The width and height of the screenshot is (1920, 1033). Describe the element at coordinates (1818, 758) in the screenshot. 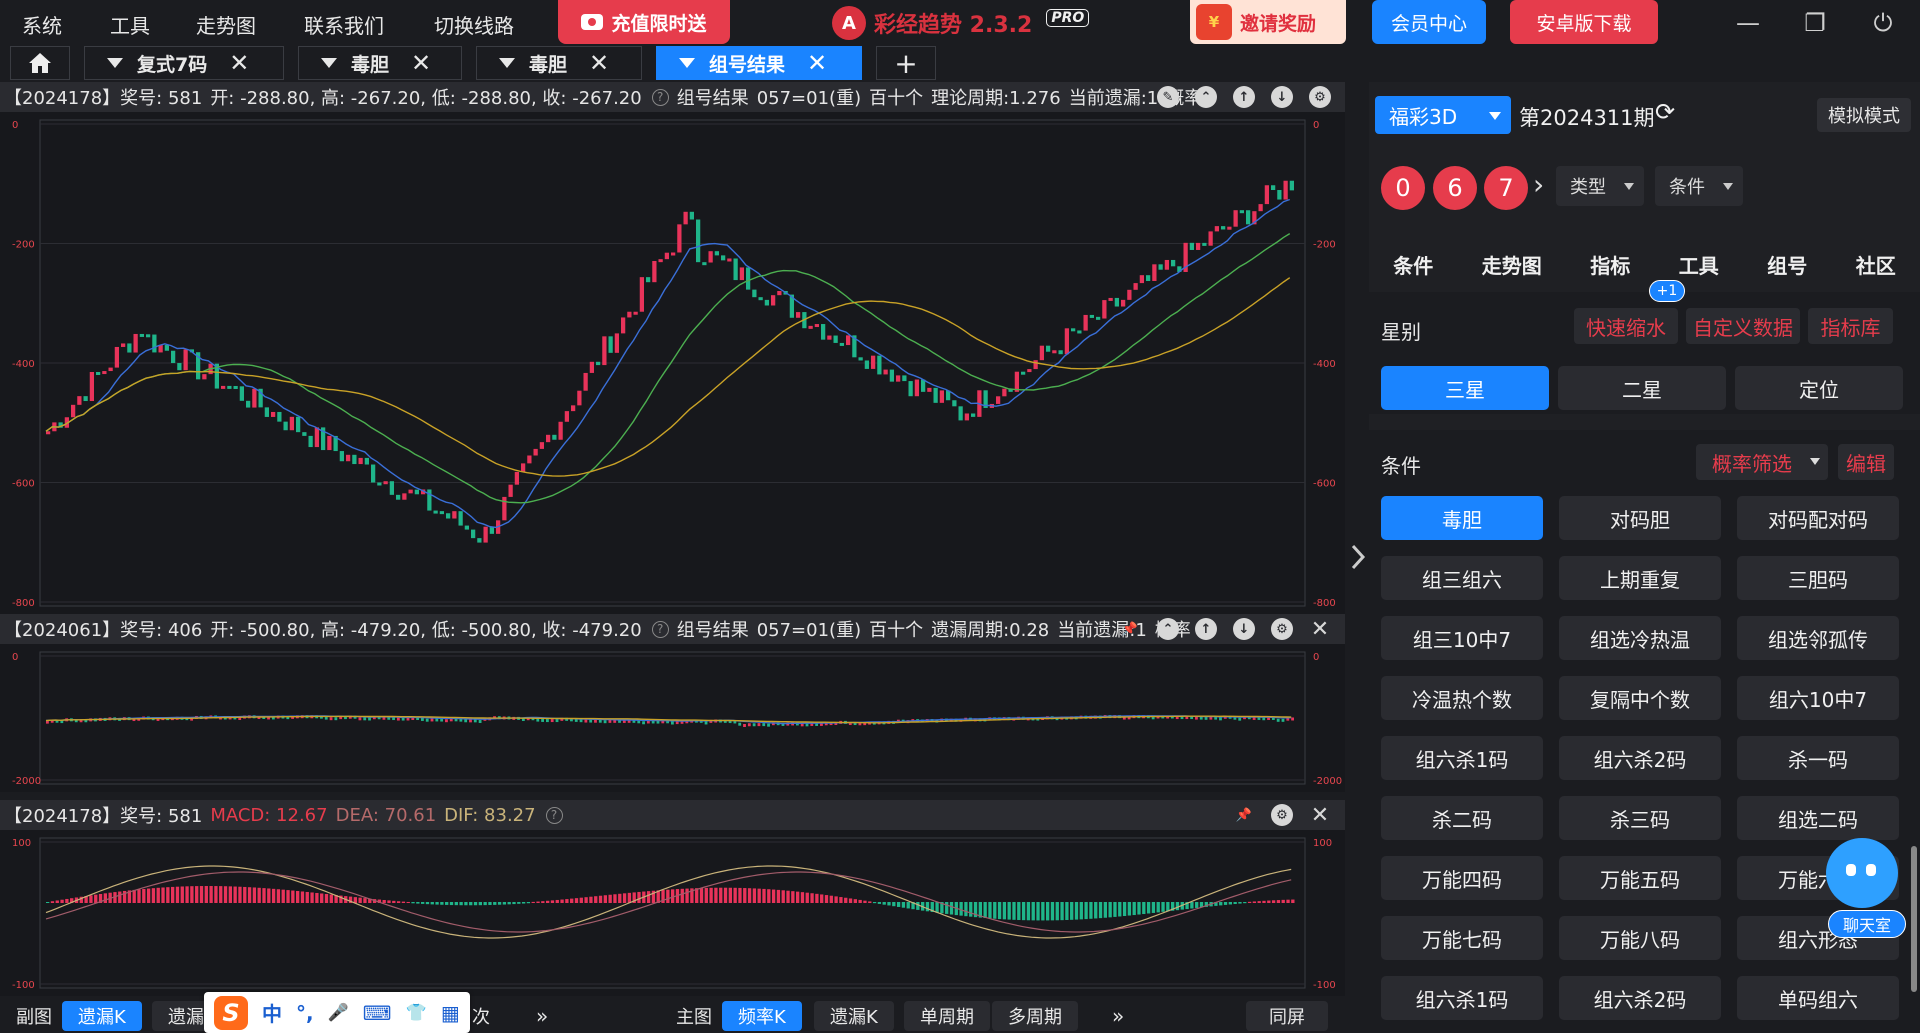

I see `condition-button: 杀一码` at that location.